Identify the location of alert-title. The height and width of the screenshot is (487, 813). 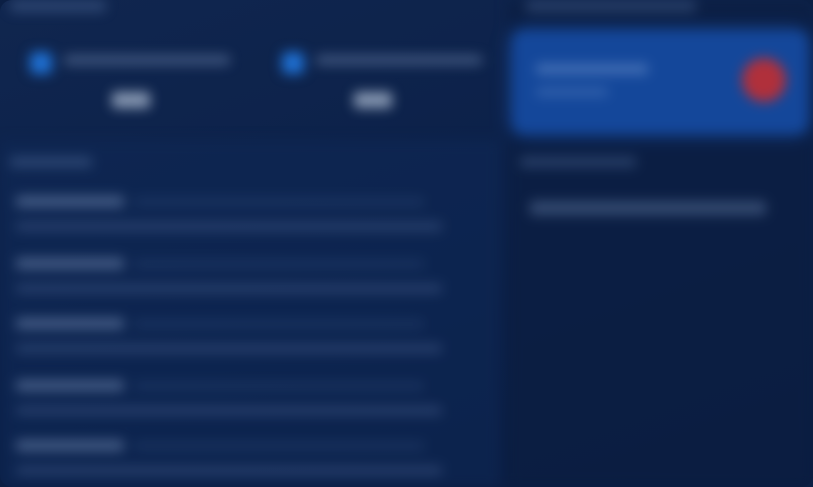
(592, 69).